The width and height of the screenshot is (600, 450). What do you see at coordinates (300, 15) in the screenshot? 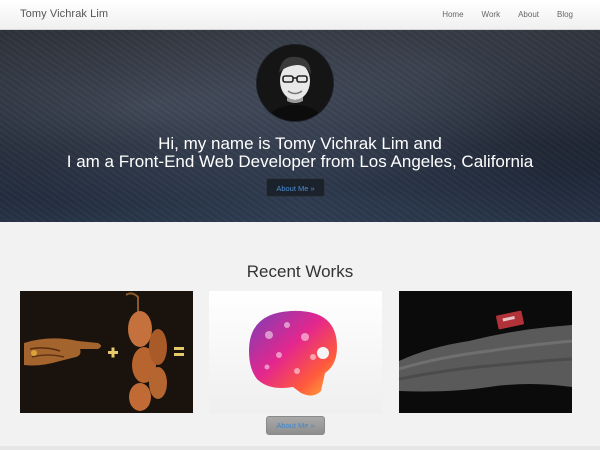
I see `navbar: Tomy Vichrak Lim Home Work About Blog` at bounding box center [300, 15].